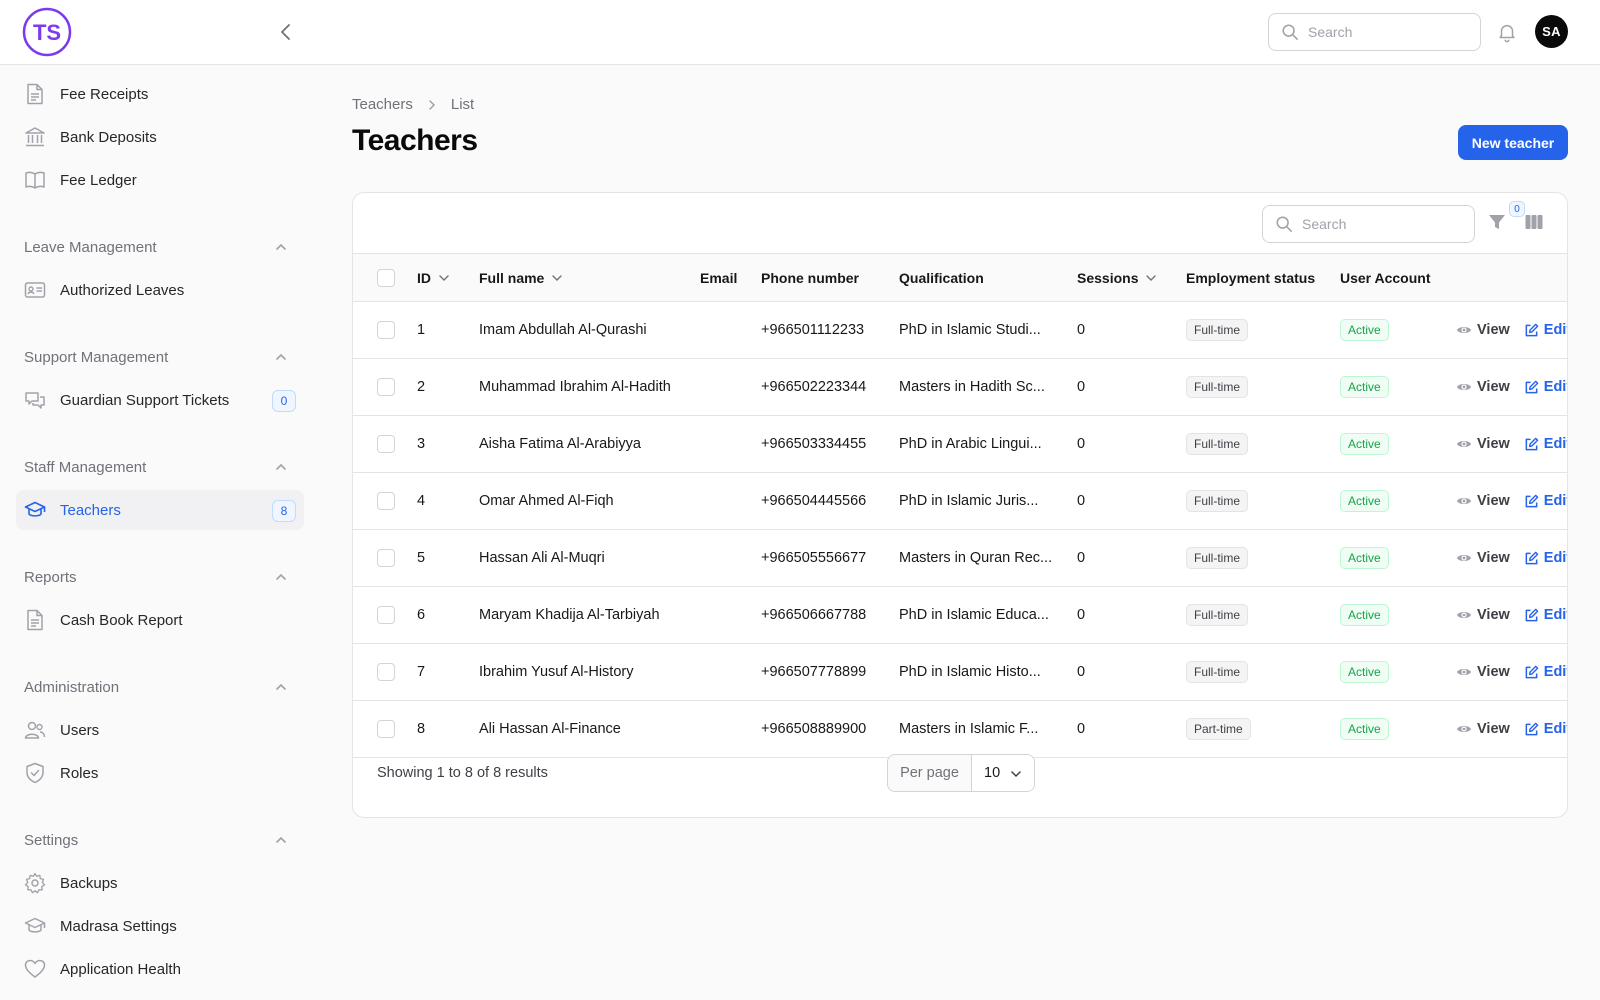 The height and width of the screenshot is (1000, 1600). What do you see at coordinates (160, 290) in the screenshot?
I see `sidebar-item-authorized-leaves: Authorized Leaves` at bounding box center [160, 290].